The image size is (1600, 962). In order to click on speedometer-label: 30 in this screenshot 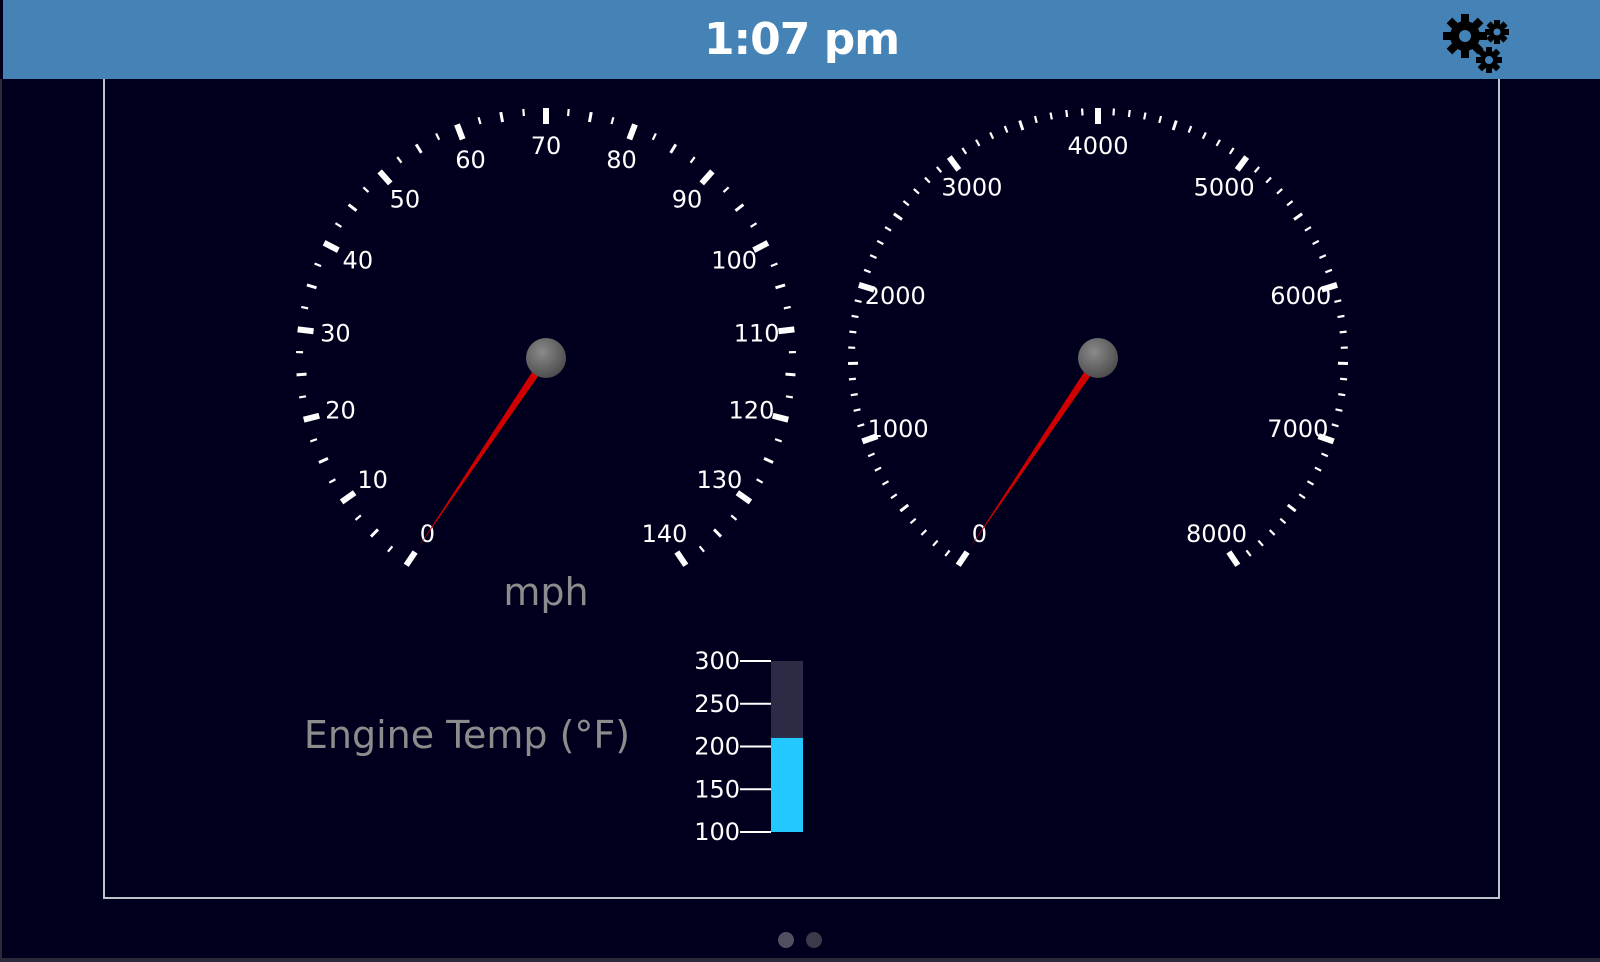, I will do `click(335, 334)`.